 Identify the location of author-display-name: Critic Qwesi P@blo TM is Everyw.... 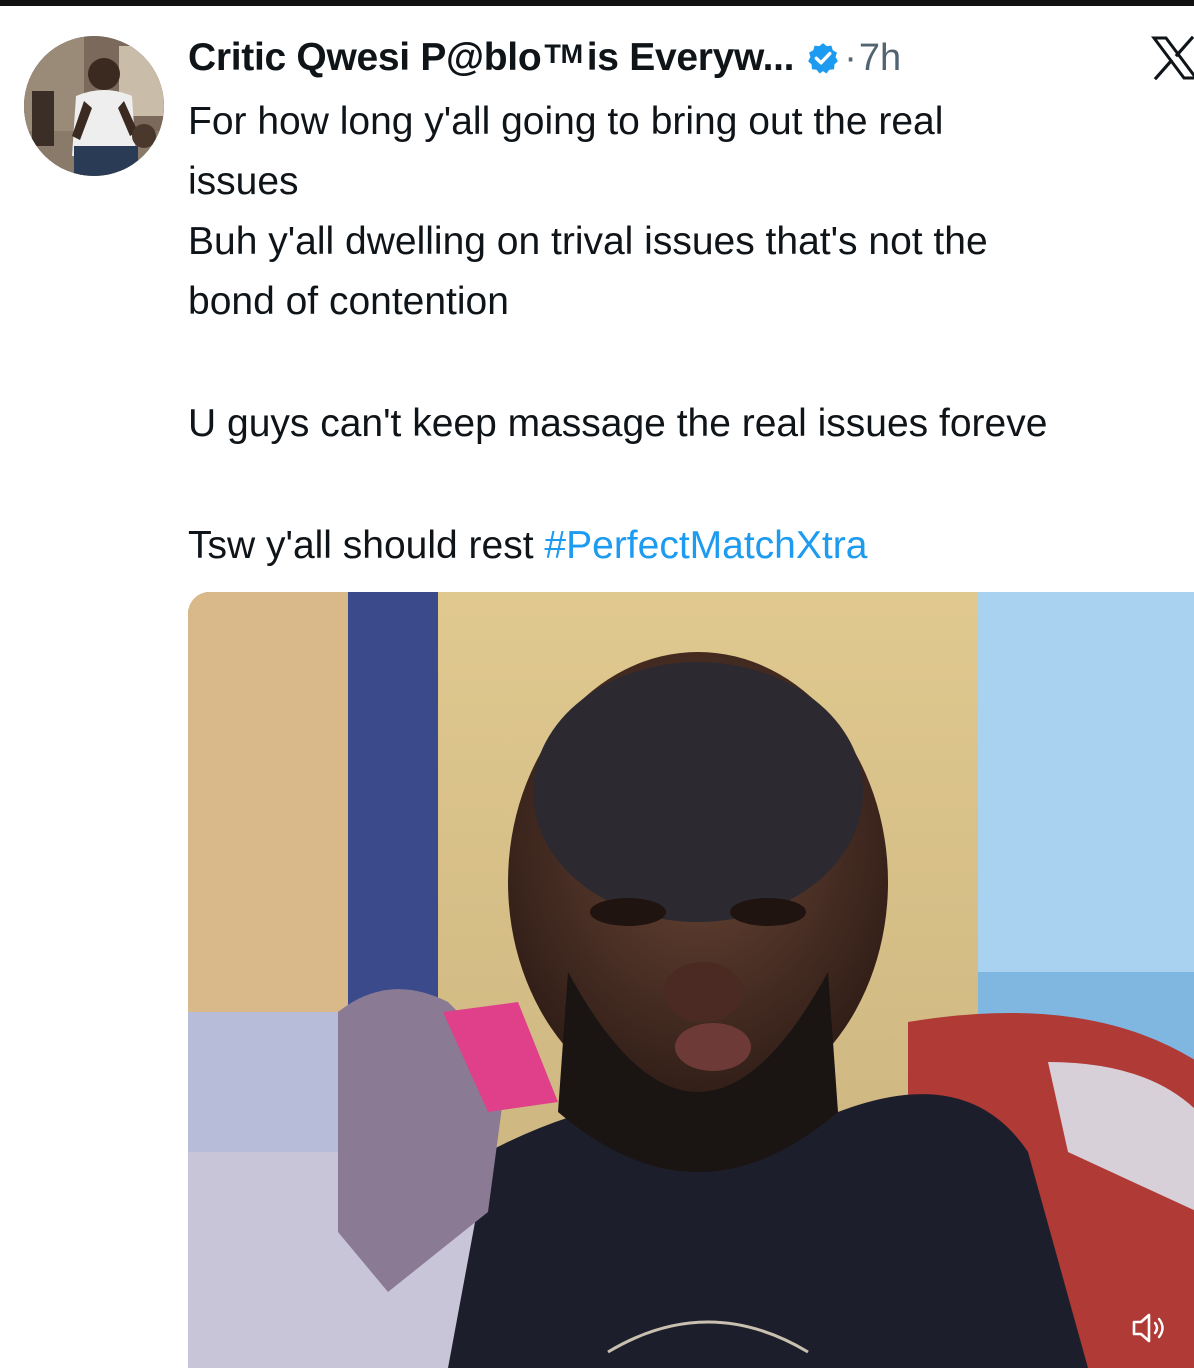
(491, 58).